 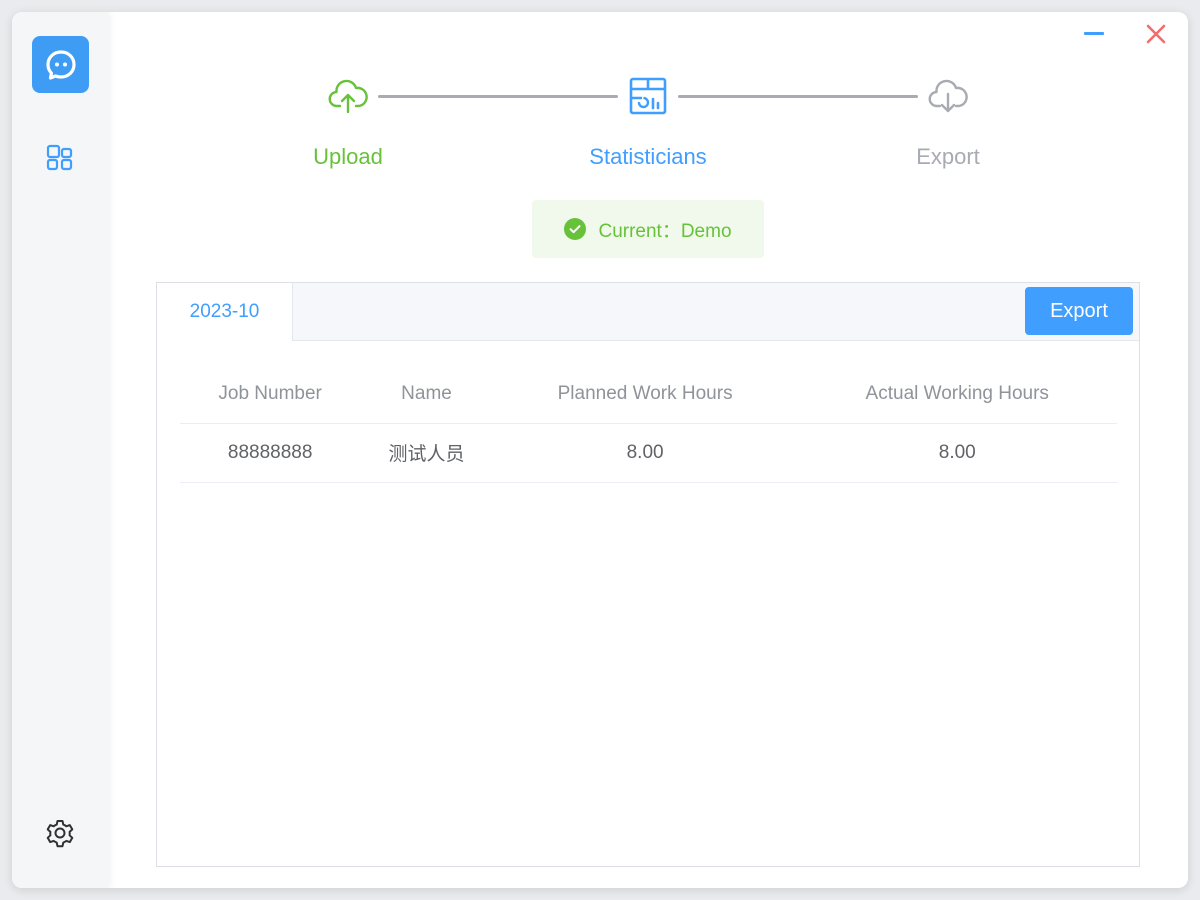 What do you see at coordinates (665, 231) in the screenshot?
I see `current-status-text: Current：Demo` at bounding box center [665, 231].